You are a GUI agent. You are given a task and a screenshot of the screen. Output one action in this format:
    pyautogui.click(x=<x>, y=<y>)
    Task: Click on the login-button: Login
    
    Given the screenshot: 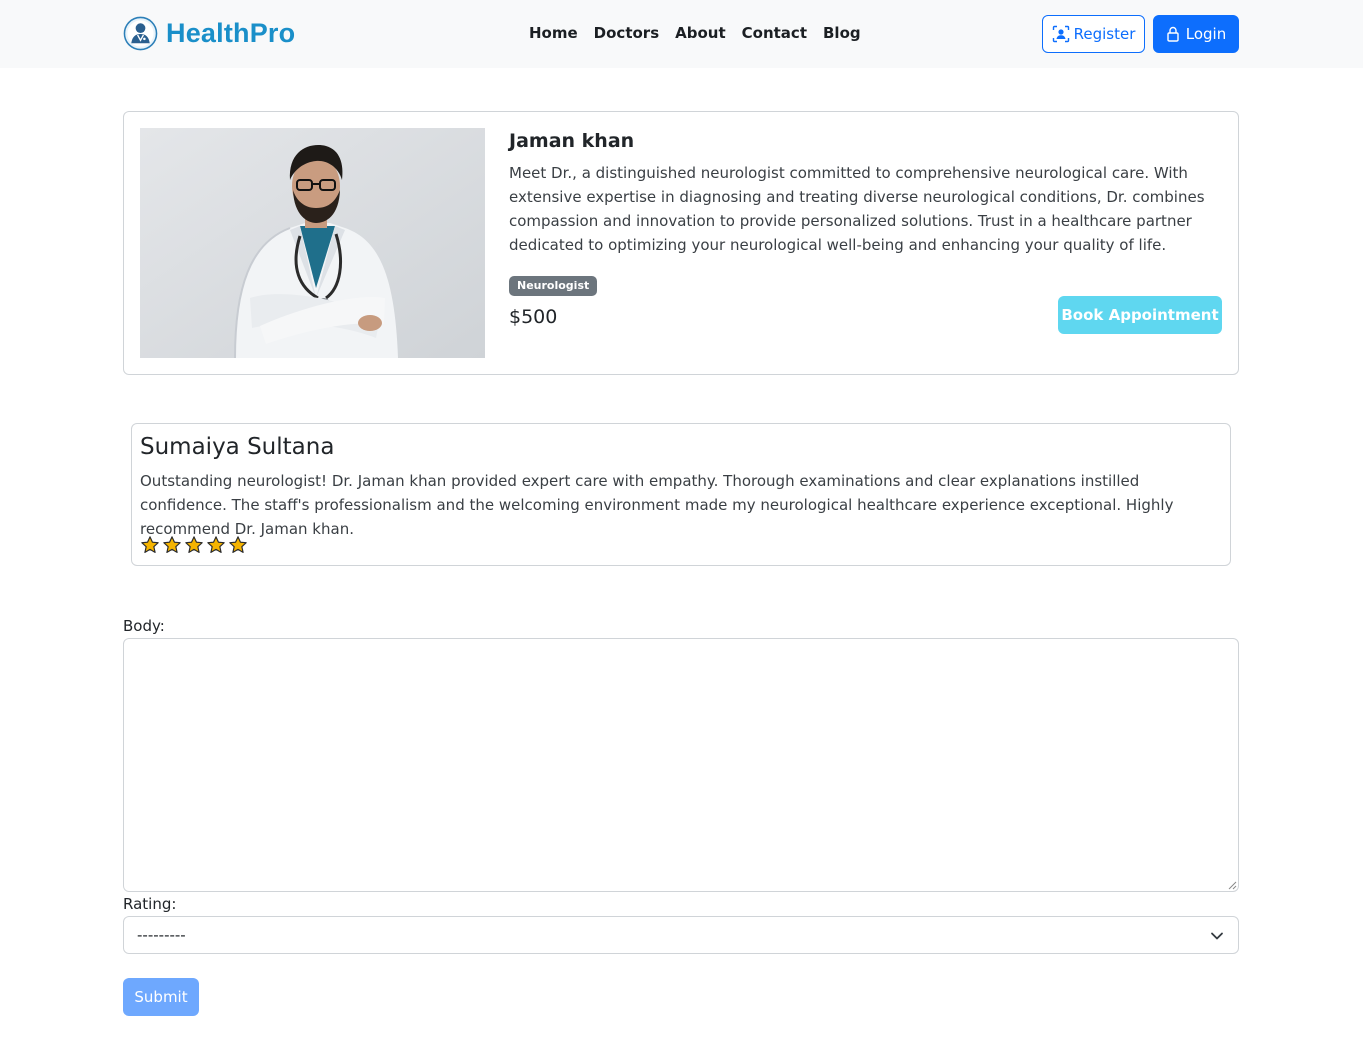 What is the action you would take?
    pyautogui.click(x=1196, y=34)
    